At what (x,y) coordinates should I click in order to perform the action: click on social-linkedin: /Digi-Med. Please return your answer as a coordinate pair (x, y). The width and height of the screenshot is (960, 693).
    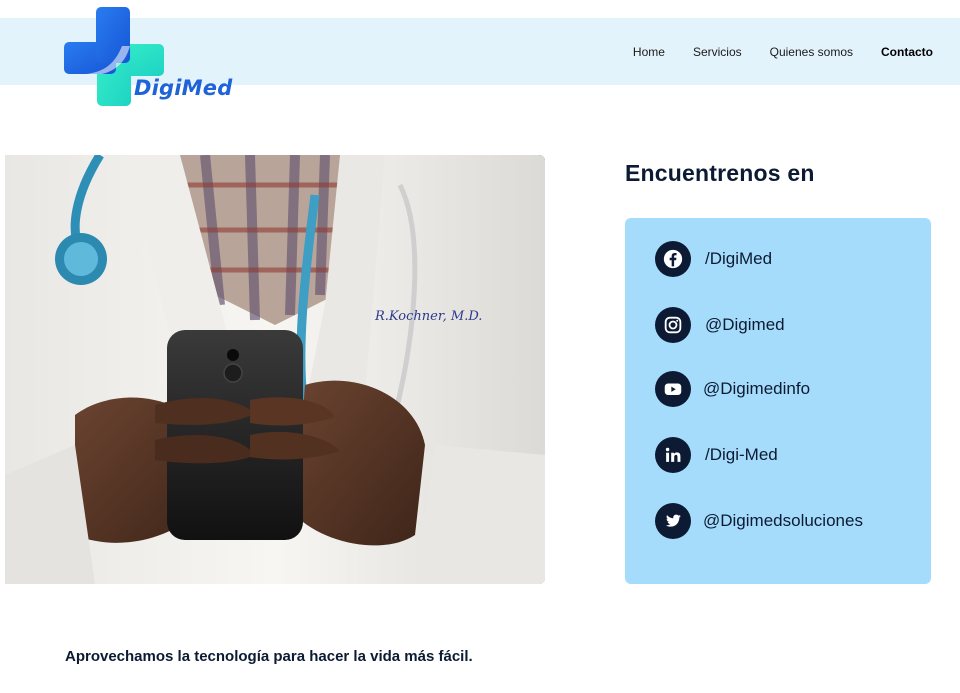
    Looking at the image, I should click on (716, 455).